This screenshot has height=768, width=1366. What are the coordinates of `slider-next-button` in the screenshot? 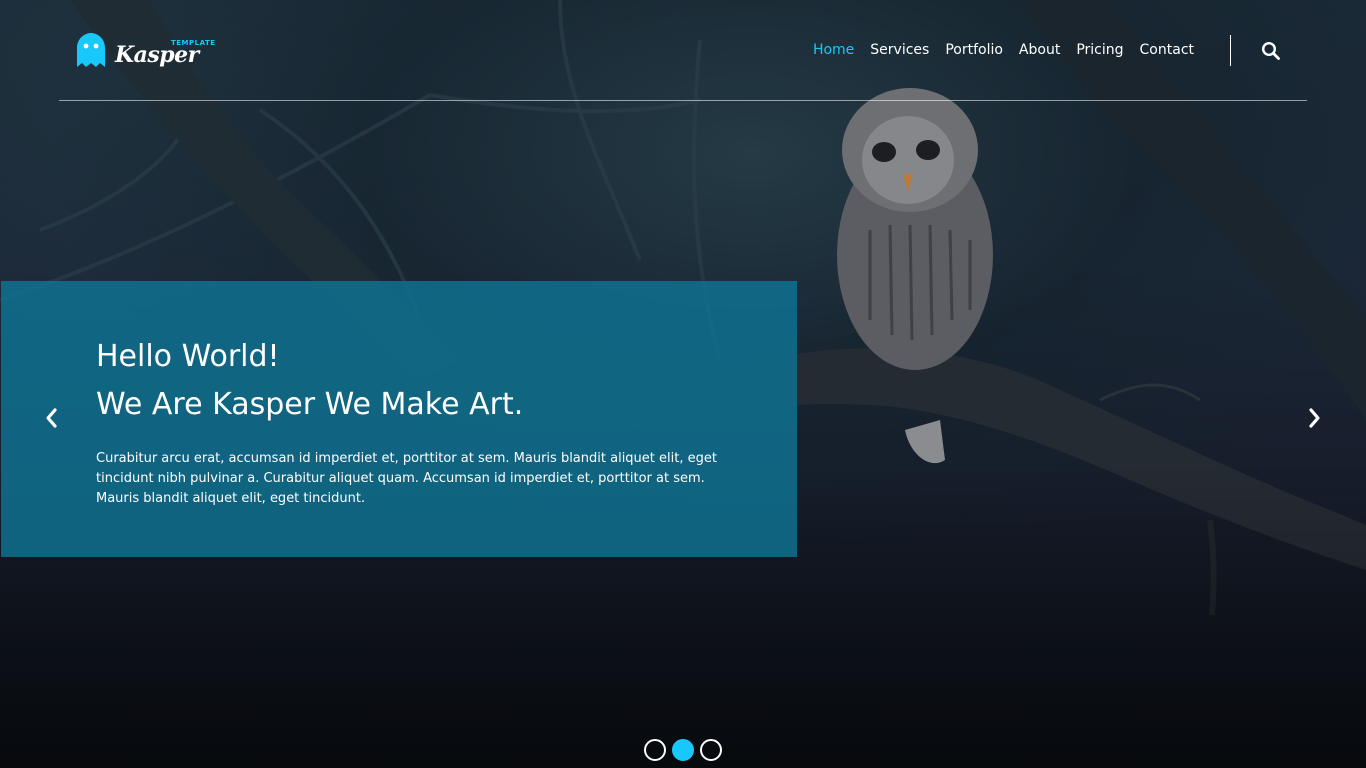 It's located at (1315, 418).